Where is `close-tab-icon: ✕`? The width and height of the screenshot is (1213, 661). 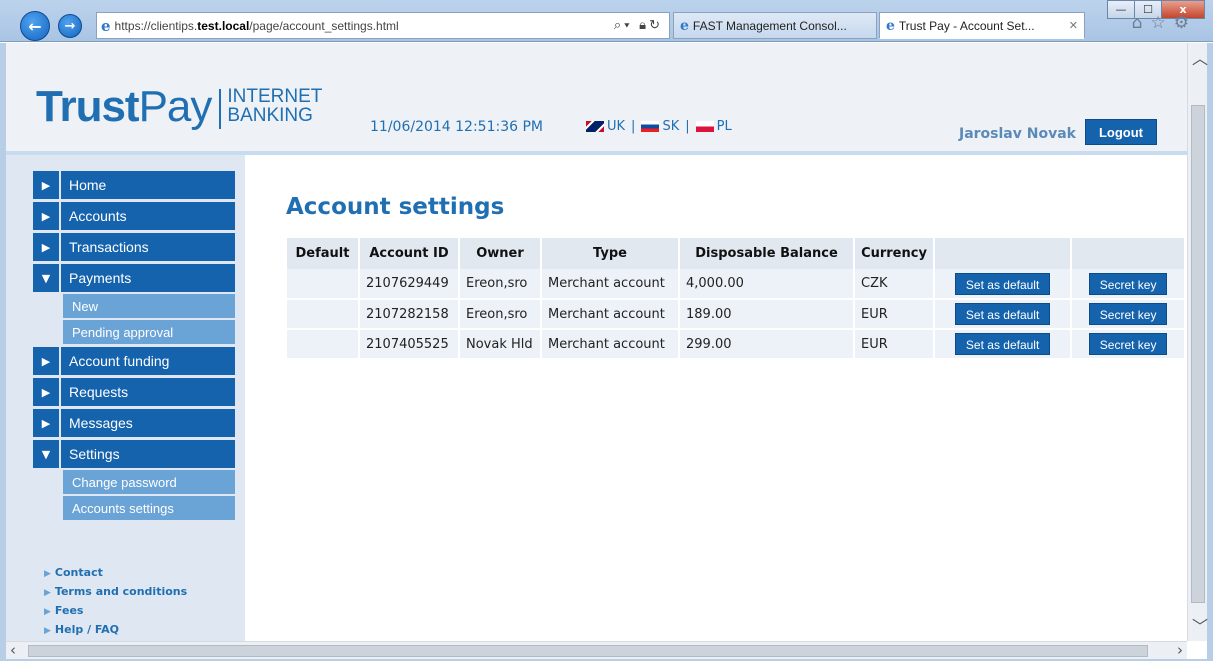
close-tab-icon: ✕ is located at coordinates (1073, 25).